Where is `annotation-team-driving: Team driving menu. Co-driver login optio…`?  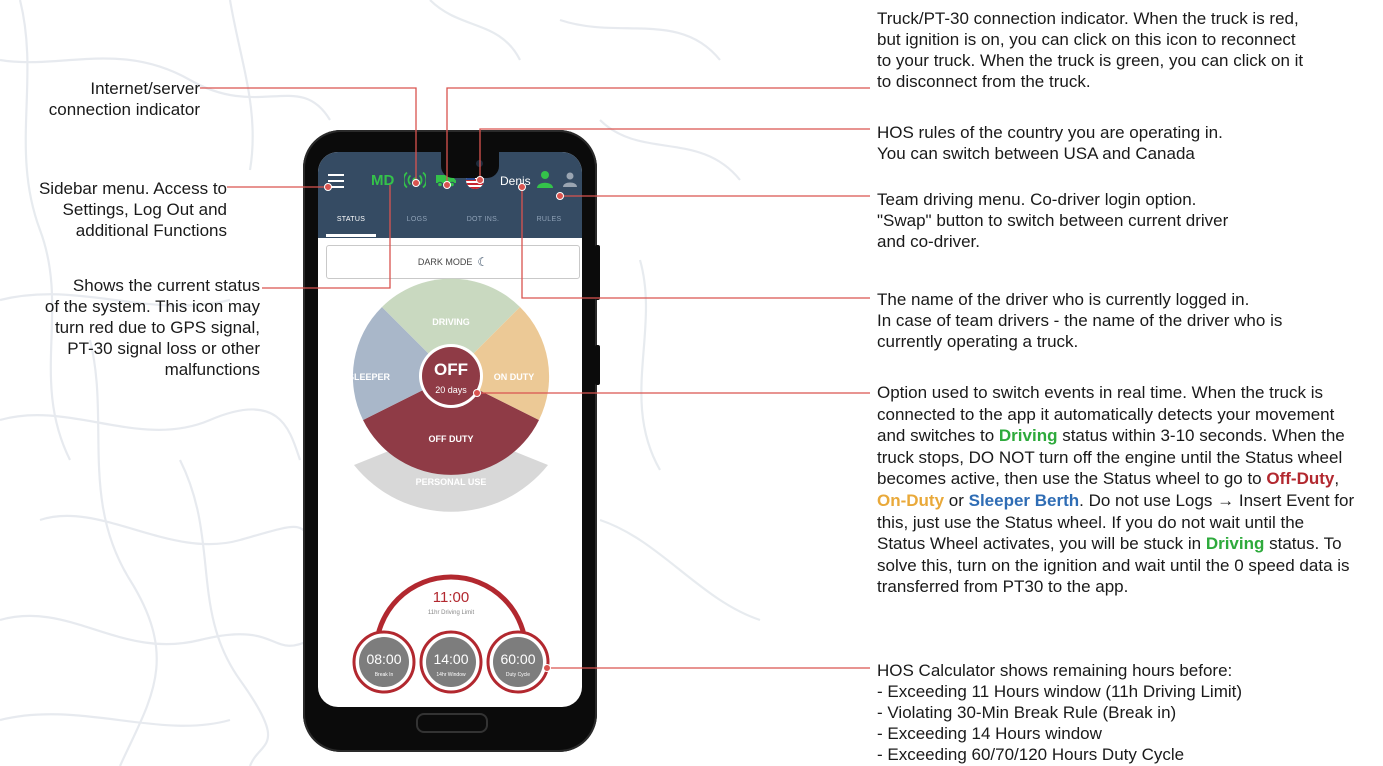
annotation-team-driving: Team driving menu. Co-driver login optio… is located at coordinates (1127, 220).